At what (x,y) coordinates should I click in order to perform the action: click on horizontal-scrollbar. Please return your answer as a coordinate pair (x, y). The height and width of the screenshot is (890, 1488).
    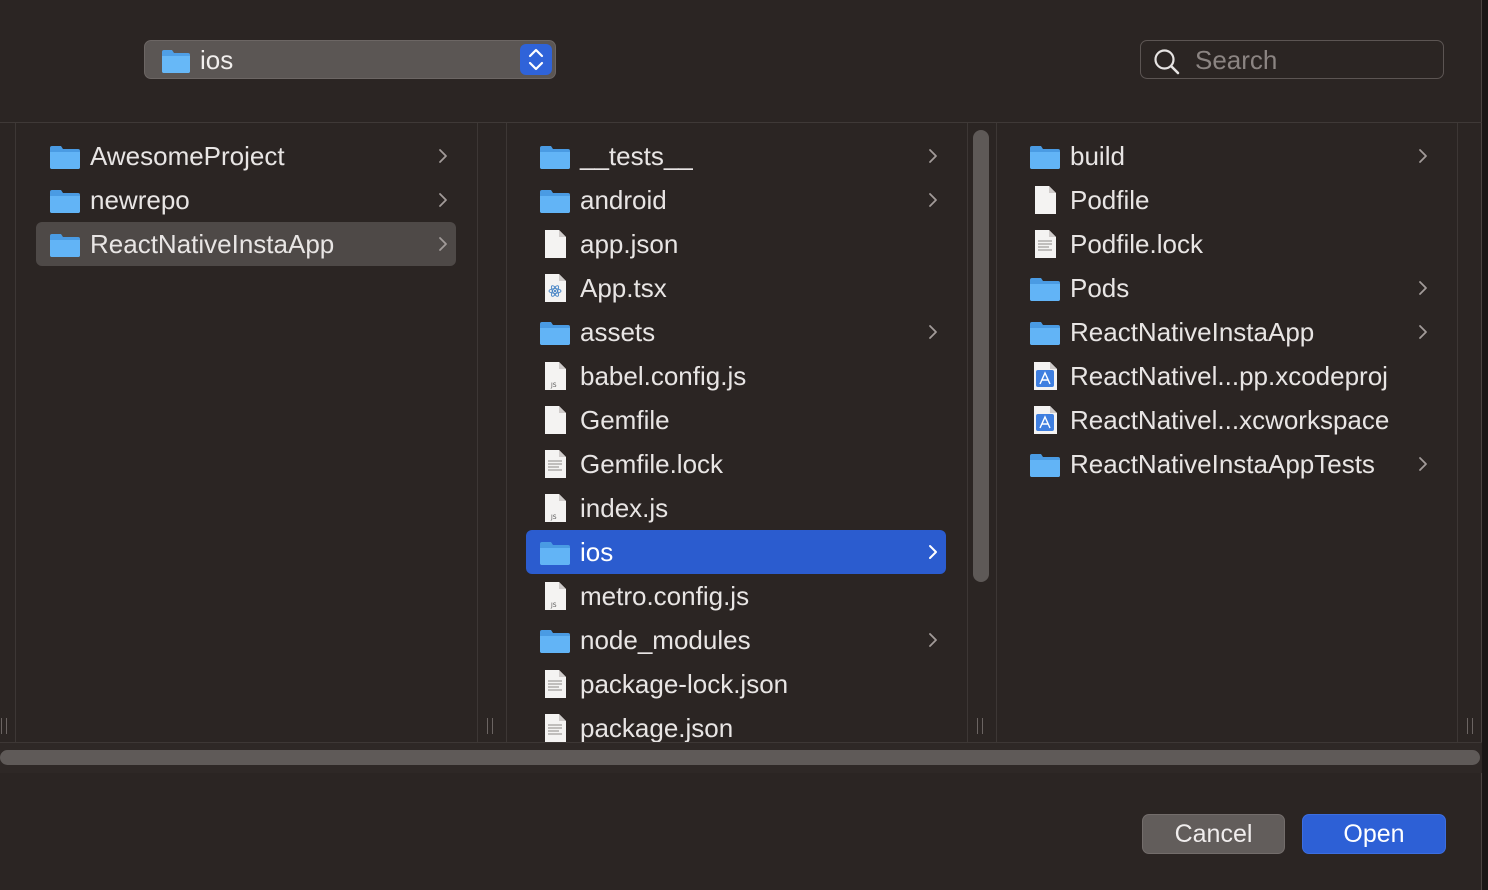
    Looking at the image, I should click on (740, 757).